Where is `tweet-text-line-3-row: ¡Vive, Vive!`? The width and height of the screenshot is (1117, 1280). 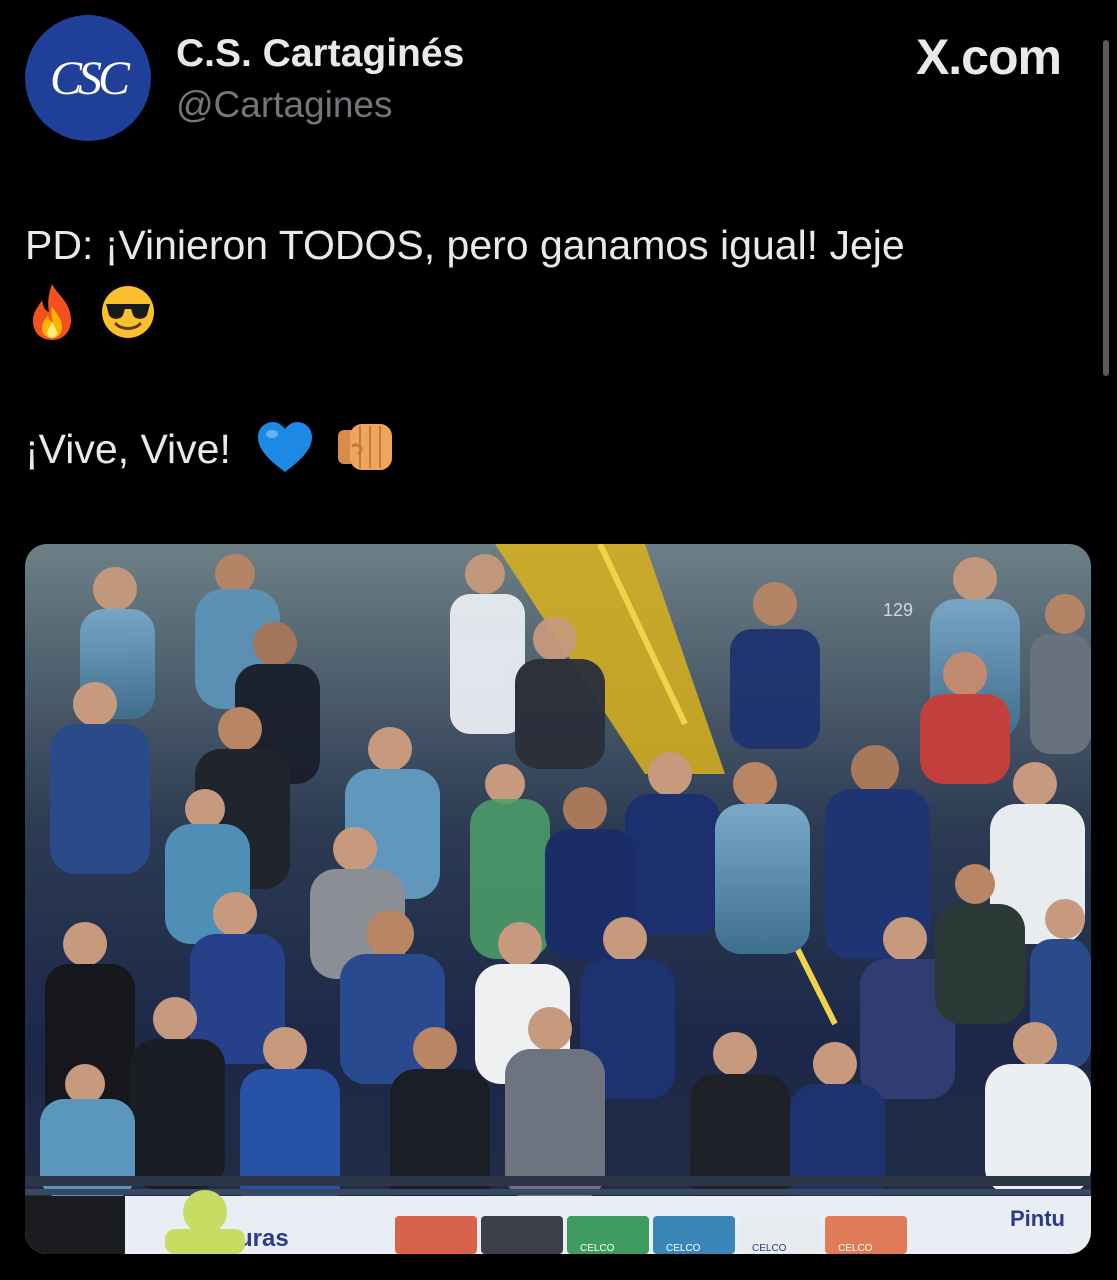
tweet-text-line-3-row: ¡Vive, Vive! is located at coordinates (210, 452).